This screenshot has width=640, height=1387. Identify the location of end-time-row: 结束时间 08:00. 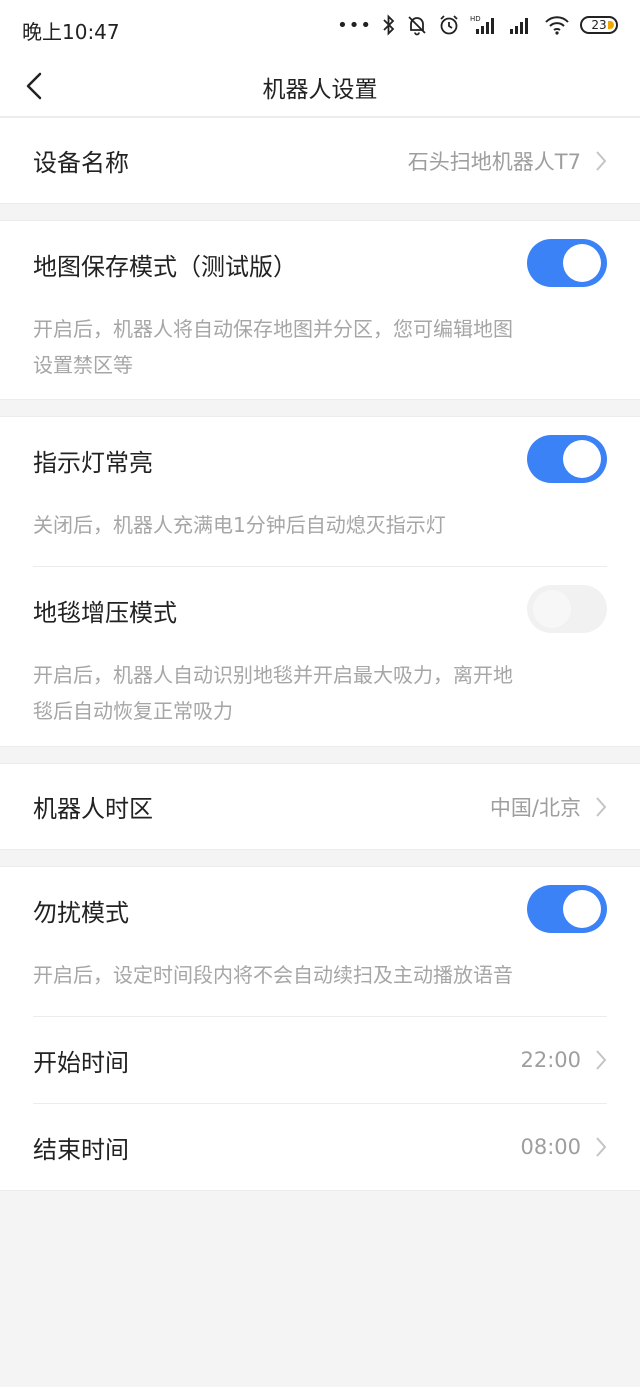
(320, 1147).